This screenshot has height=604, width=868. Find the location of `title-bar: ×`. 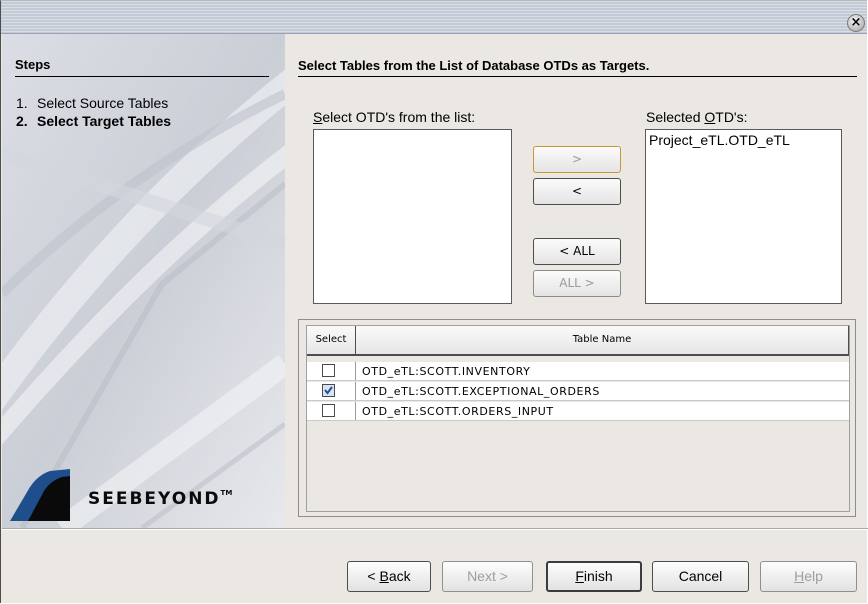

title-bar: × is located at coordinates (434, 17).